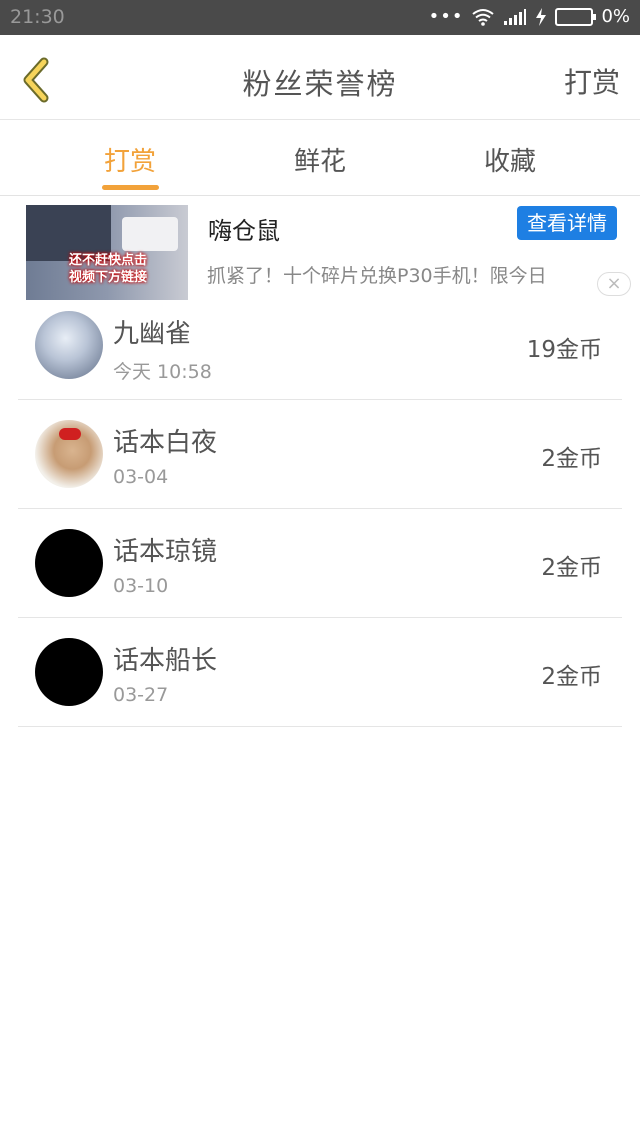 The image size is (640, 1138). What do you see at coordinates (529, 16) in the screenshot?
I see `status-icons: ••• 0%` at bounding box center [529, 16].